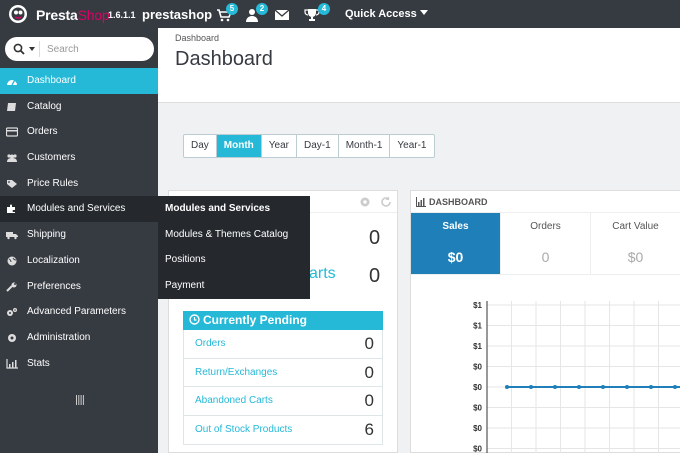 The width and height of the screenshot is (680, 453). What do you see at coordinates (576, 377) in the screenshot?
I see `sales-line-chart: $1 $1 $1 $0 $0 $0 $0 $0` at bounding box center [576, 377].